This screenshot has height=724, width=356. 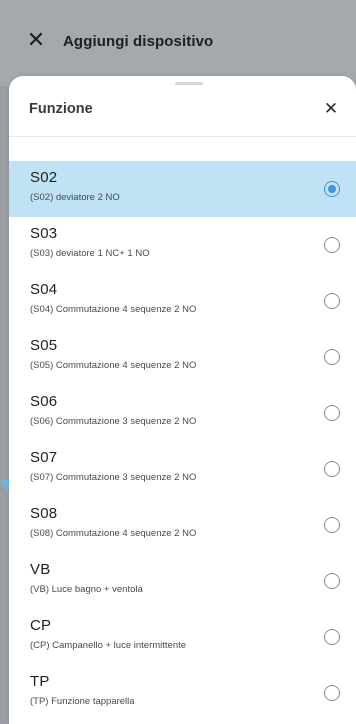 What do you see at coordinates (44, 345) in the screenshot?
I see `option-code: S05` at bounding box center [44, 345].